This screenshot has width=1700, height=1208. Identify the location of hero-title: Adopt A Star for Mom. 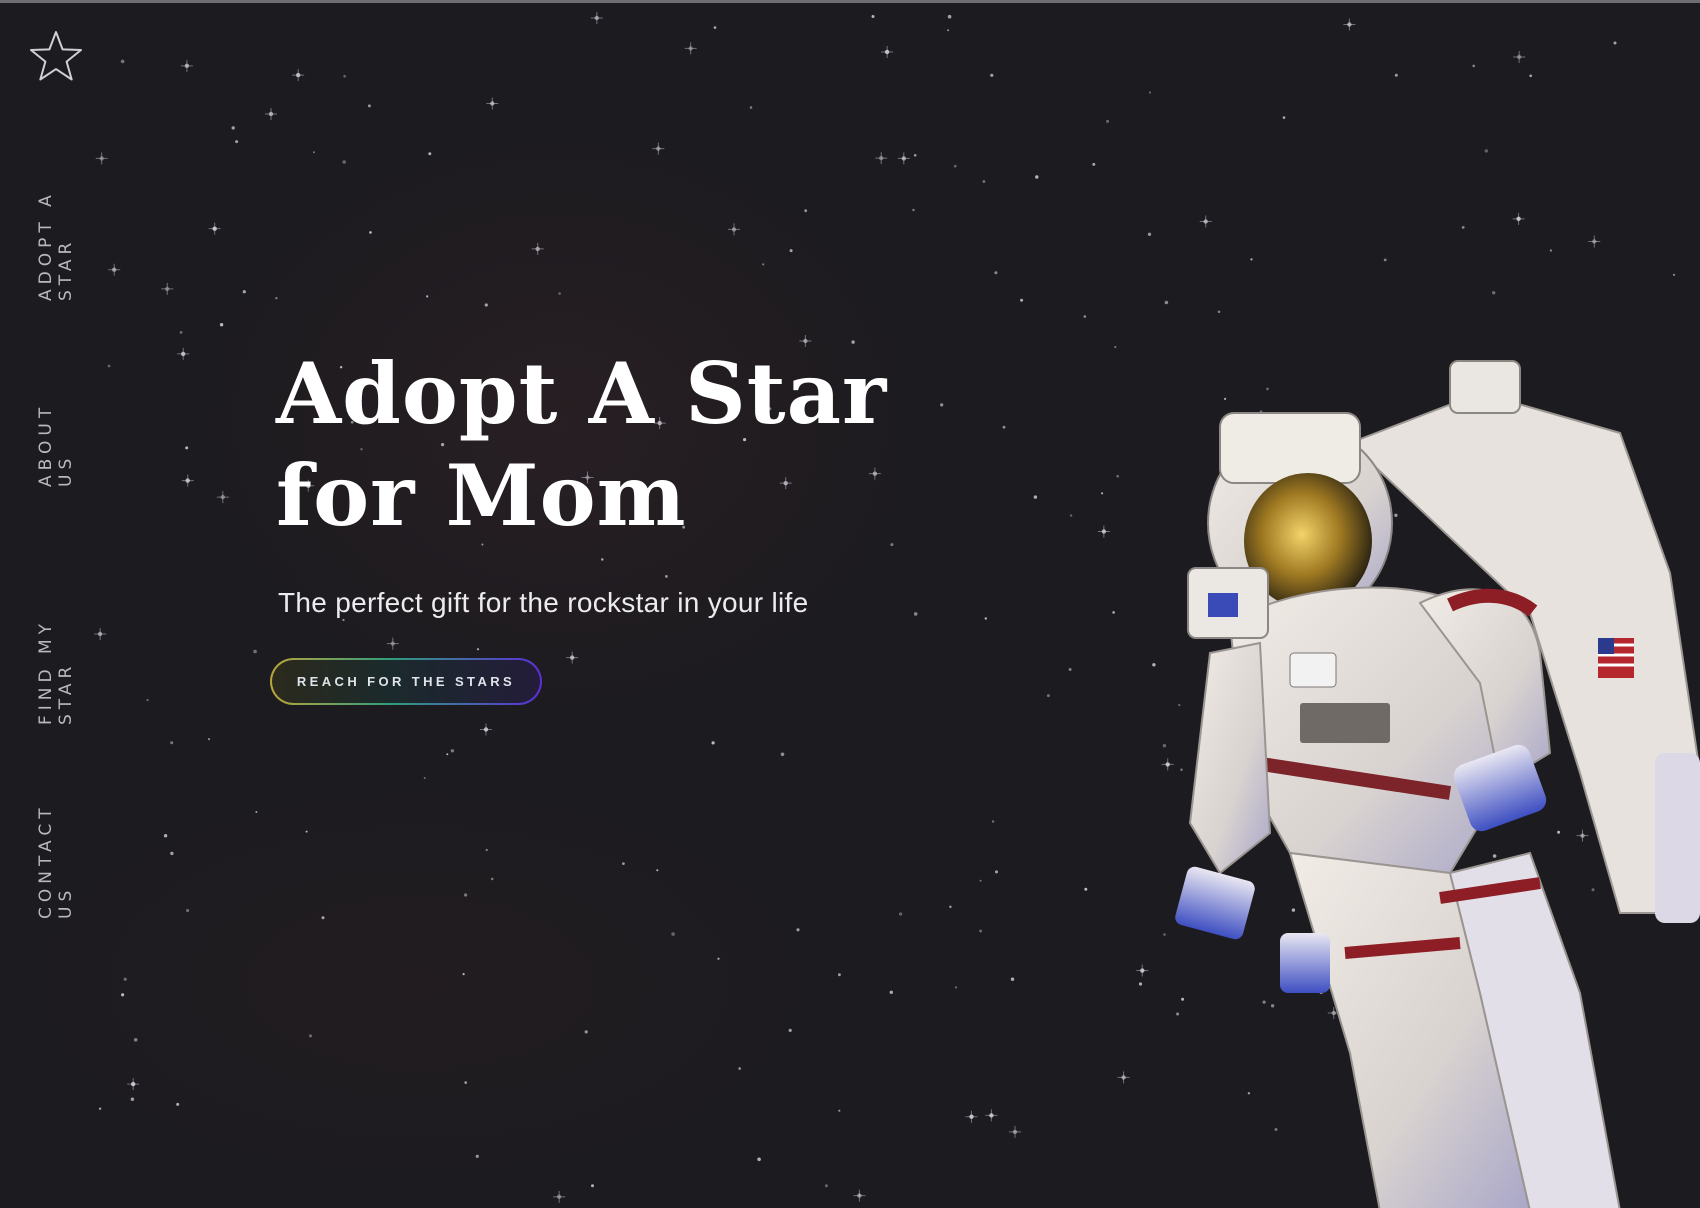
(586, 445).